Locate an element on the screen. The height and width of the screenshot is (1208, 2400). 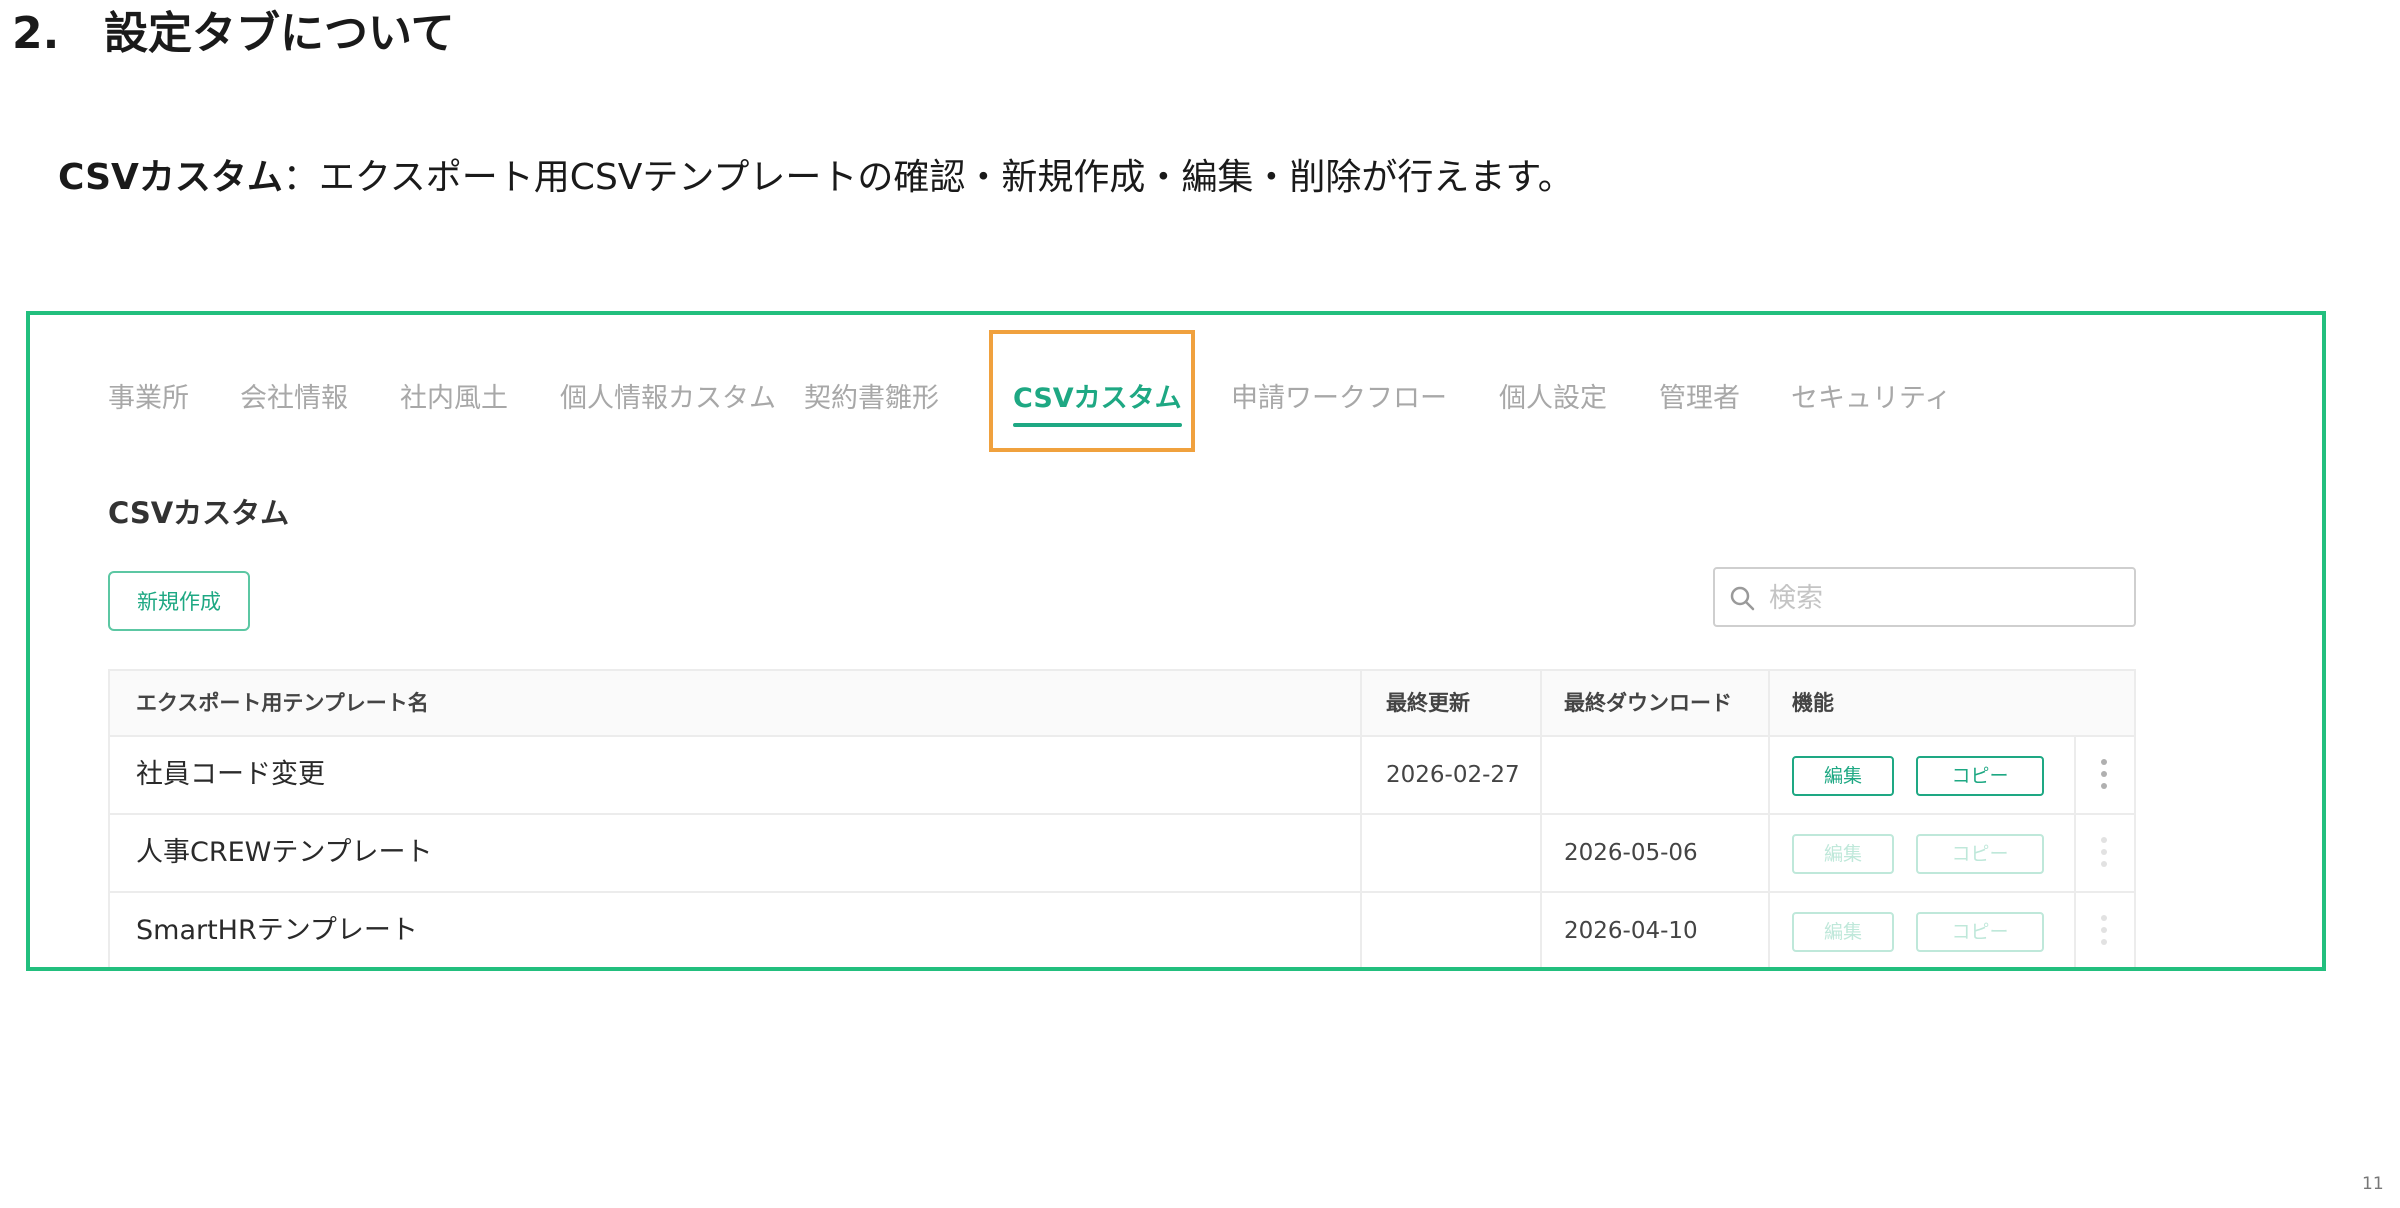
heading-number: 2. is located at coordinates (36, 33).